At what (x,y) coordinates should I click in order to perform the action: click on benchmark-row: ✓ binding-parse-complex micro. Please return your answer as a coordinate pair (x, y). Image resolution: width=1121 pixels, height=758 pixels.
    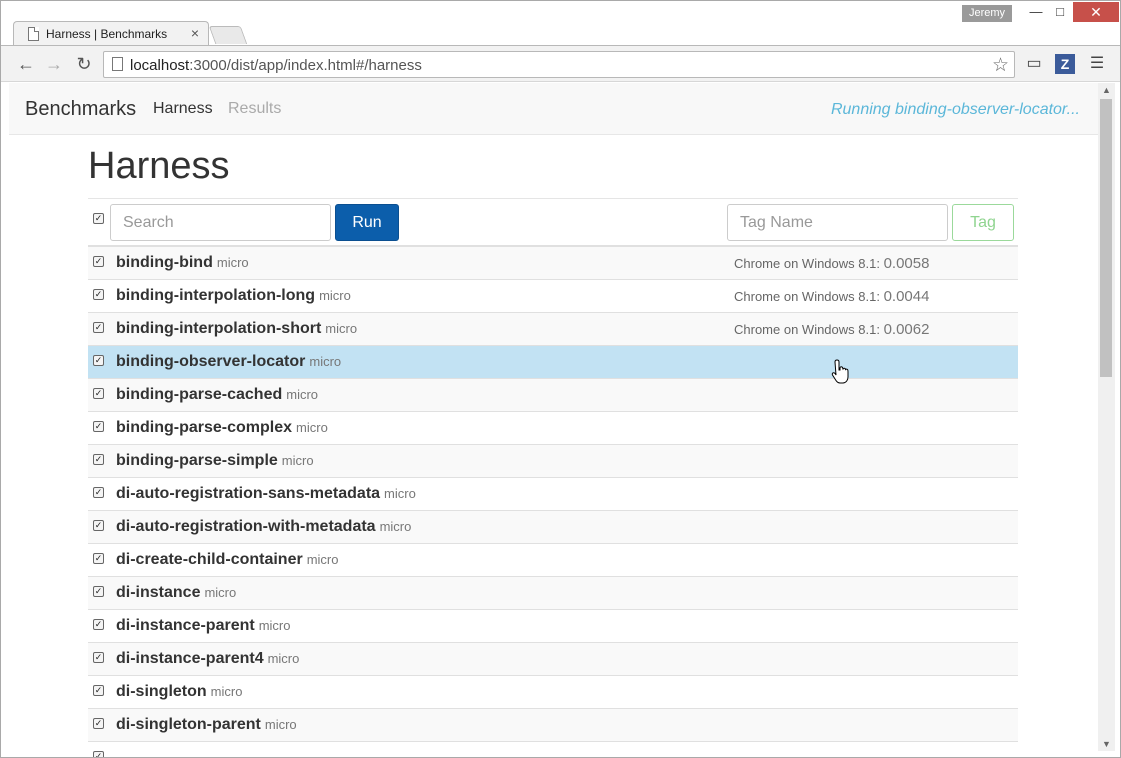
    Looking at the image, I should click on (553, 428).